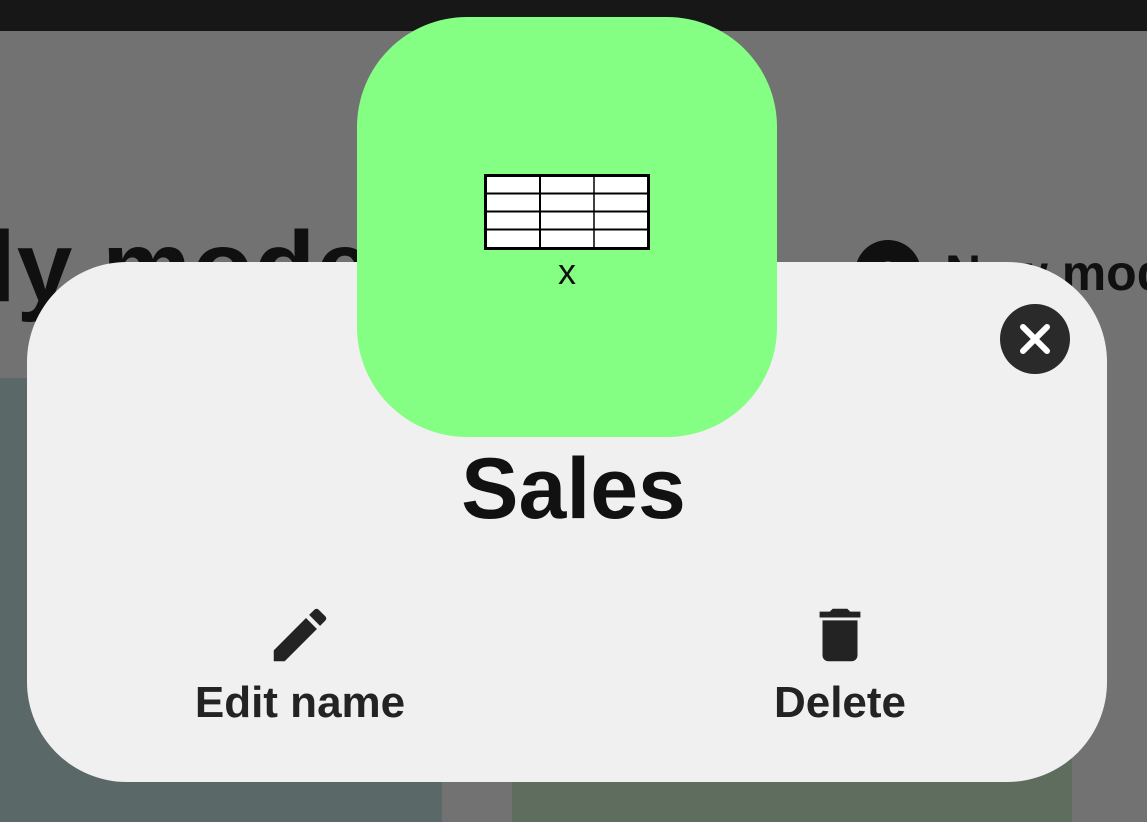  I want to click on edit-name-button: Edit name, so click(300, 664).